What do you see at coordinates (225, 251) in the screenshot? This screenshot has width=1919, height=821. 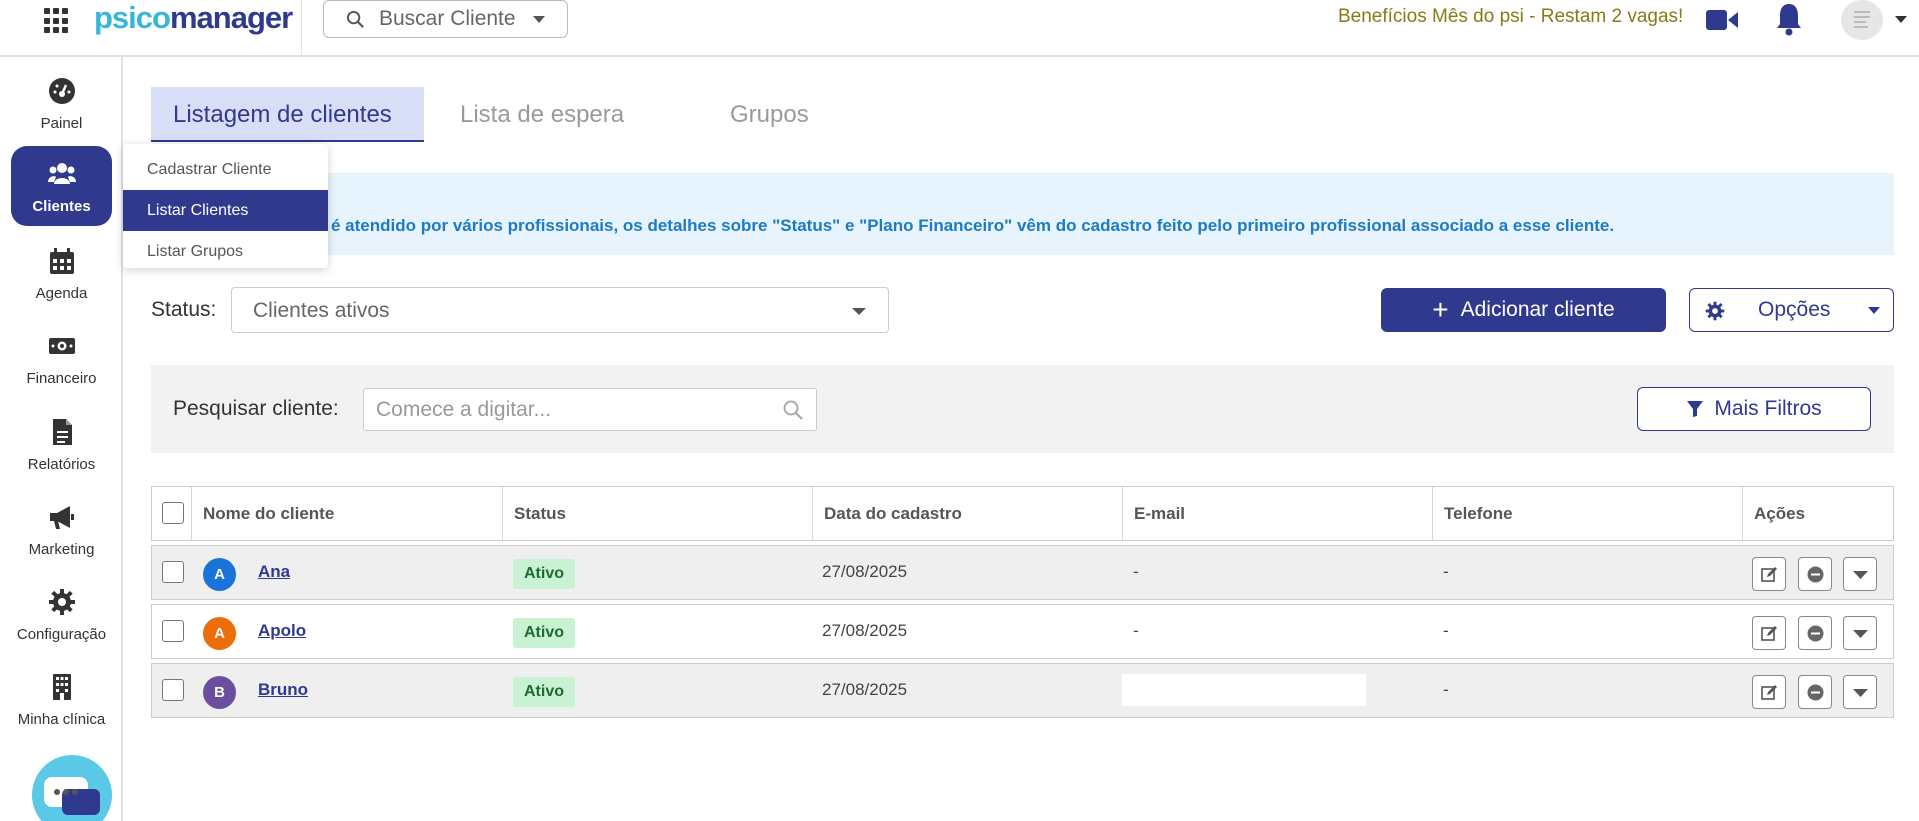 I see `menu-item-listar-grupos: Listar Grupos` at bounding box center [225, 251].